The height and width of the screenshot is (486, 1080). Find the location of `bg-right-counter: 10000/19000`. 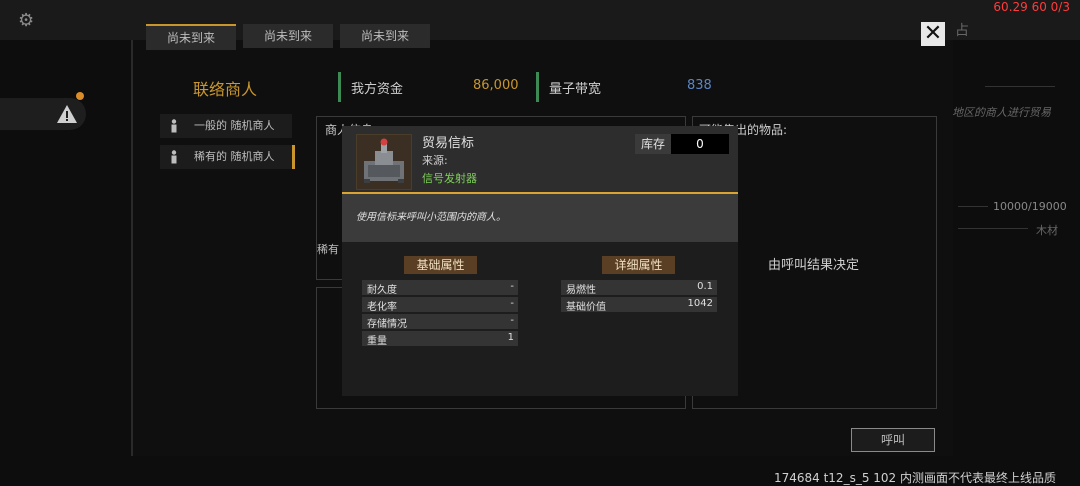

bg-right-counter: 10000/19000 is located at coordinates (1030, 206).